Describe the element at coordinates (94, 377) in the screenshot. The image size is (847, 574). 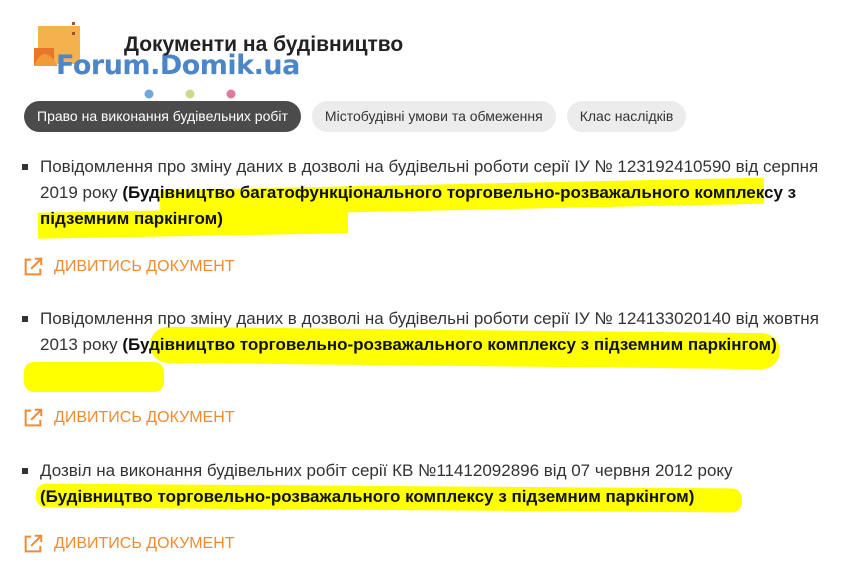
I see `highlight-mark` at that location.